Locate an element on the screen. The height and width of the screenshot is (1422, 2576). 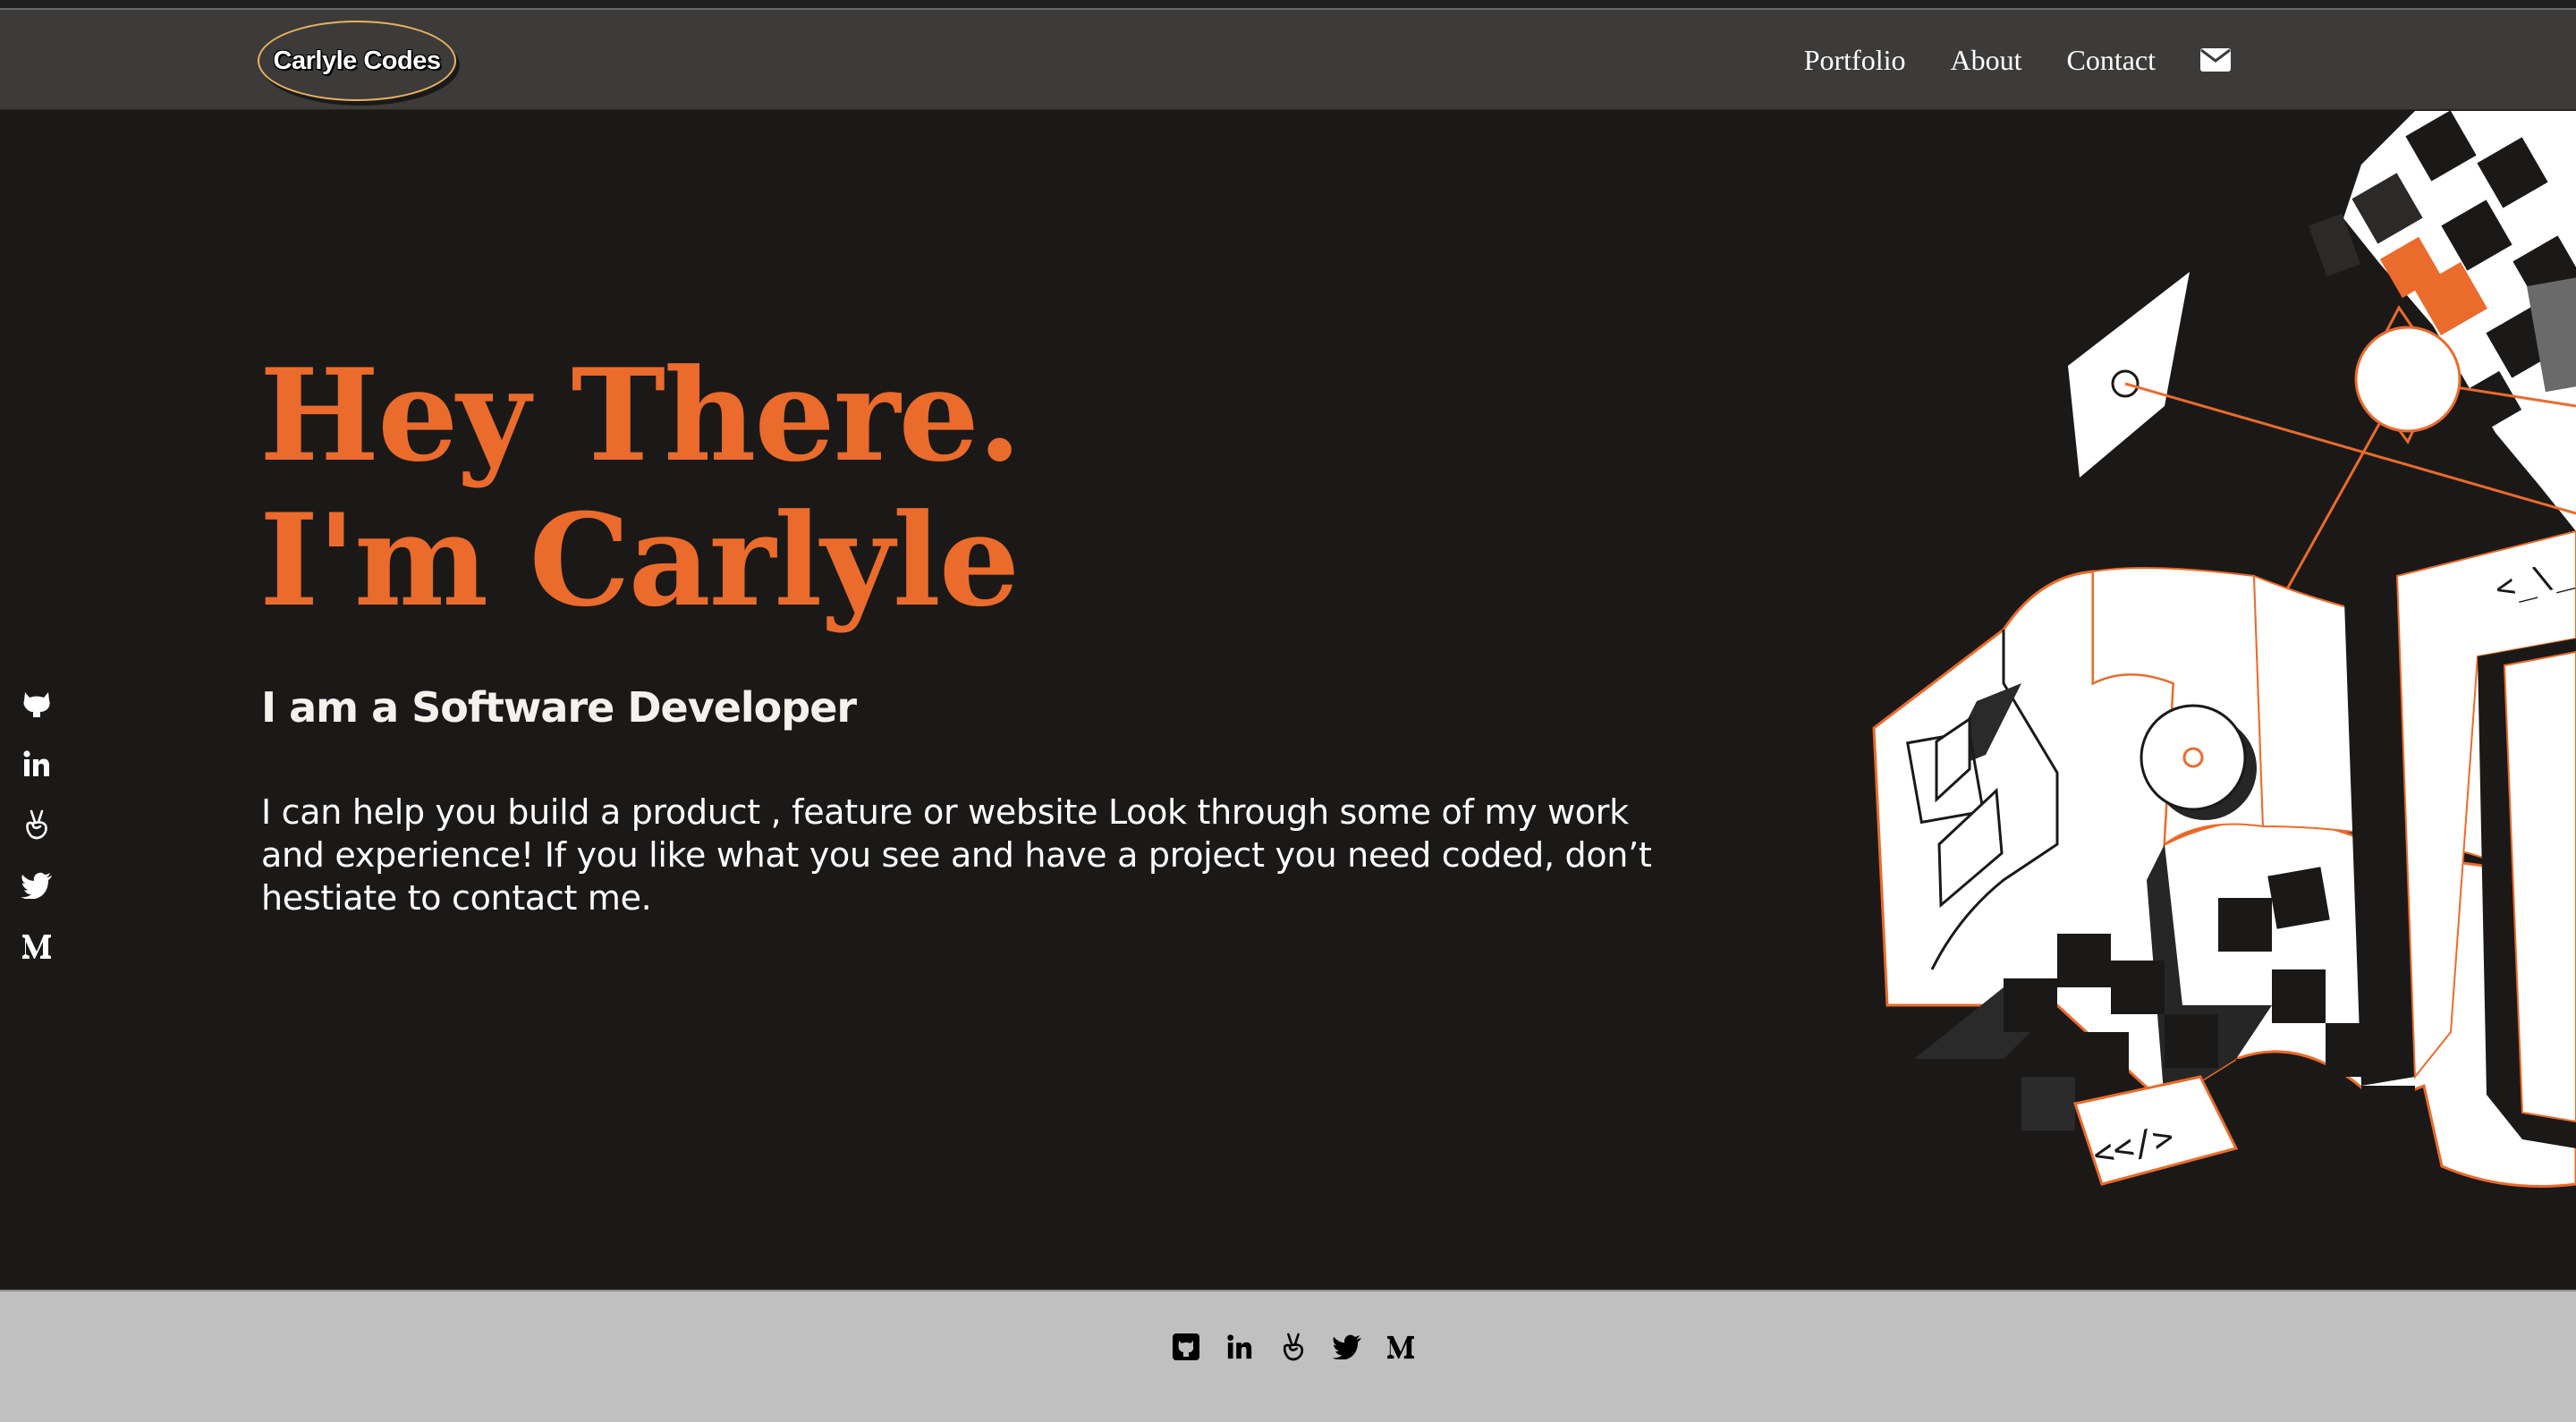
nav-links: Portfolio About Contact is located at coordinates (1995, 60).